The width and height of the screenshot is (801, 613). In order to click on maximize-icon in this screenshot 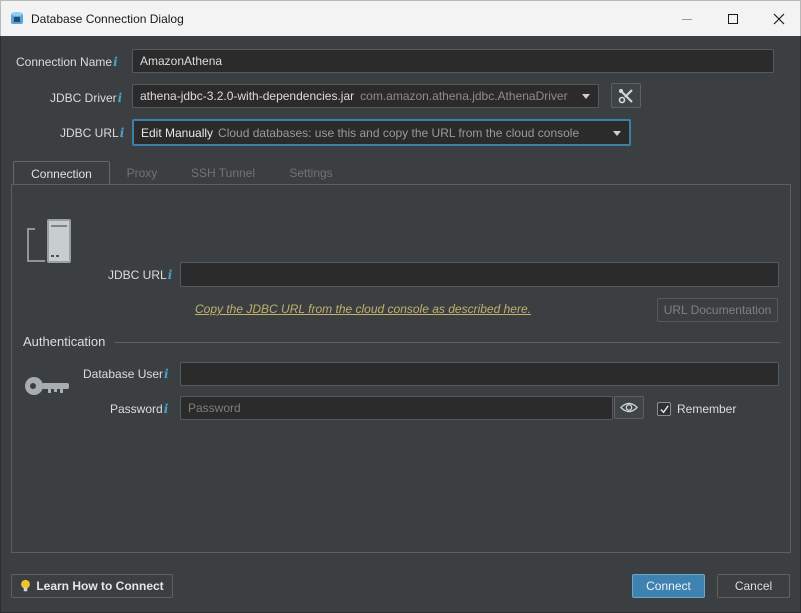, I will do `click(733, 19)`.